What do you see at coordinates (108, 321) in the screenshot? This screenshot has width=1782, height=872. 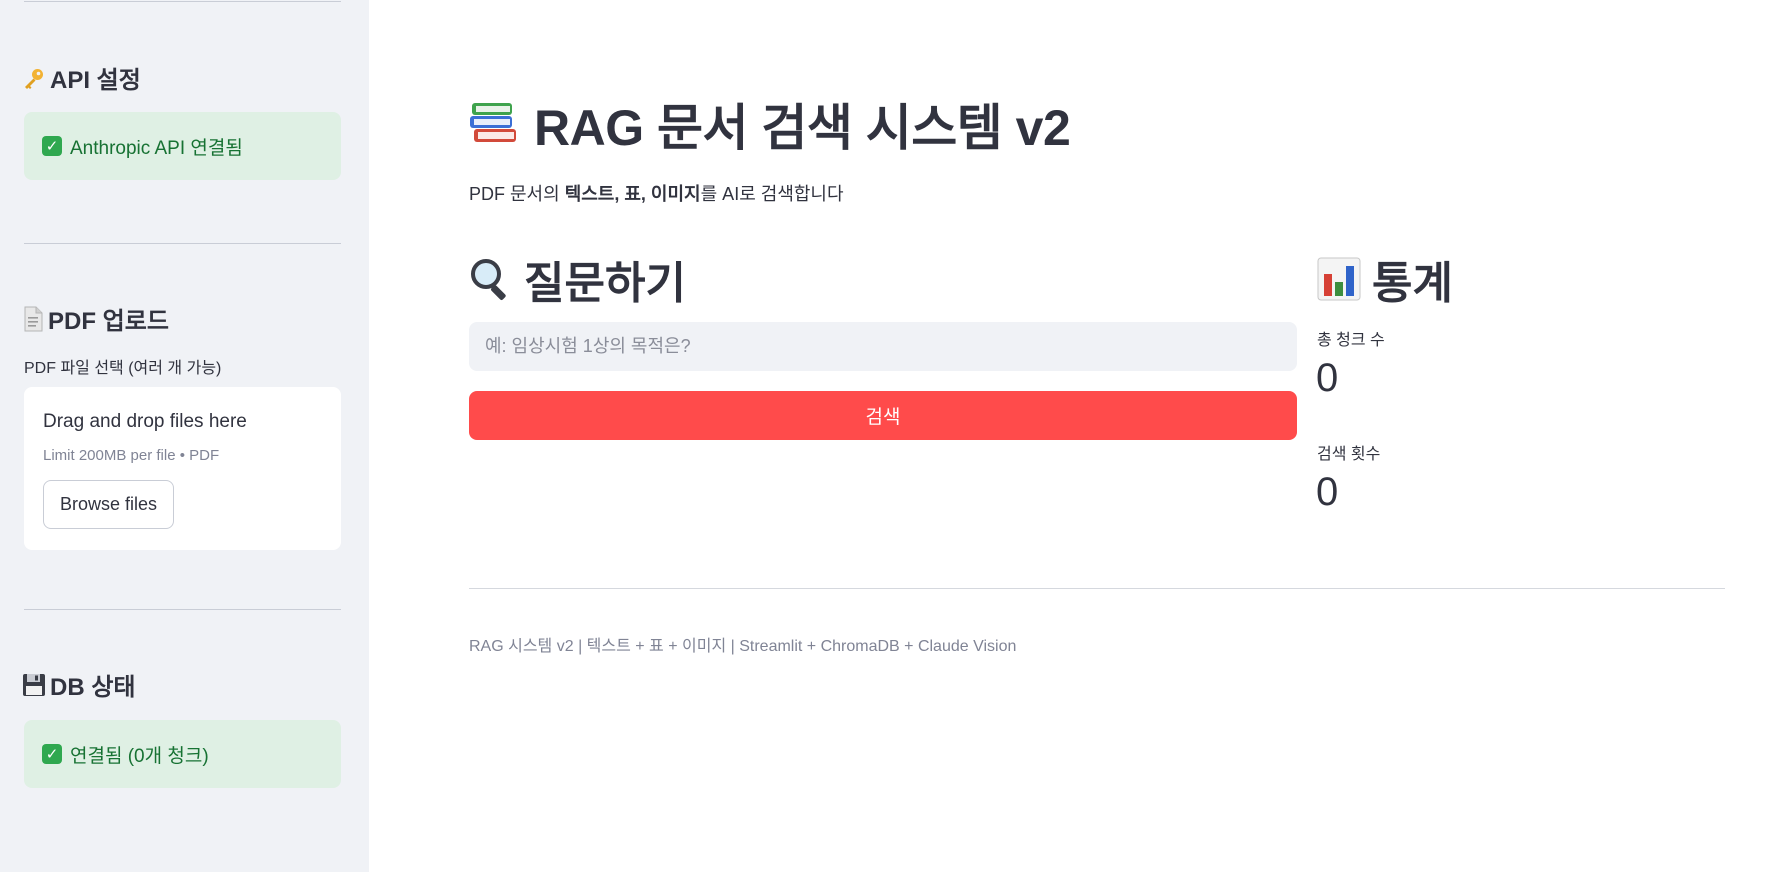 I see `pdf-upload-title: PDF 업로드` at bounding box center [108, 321].